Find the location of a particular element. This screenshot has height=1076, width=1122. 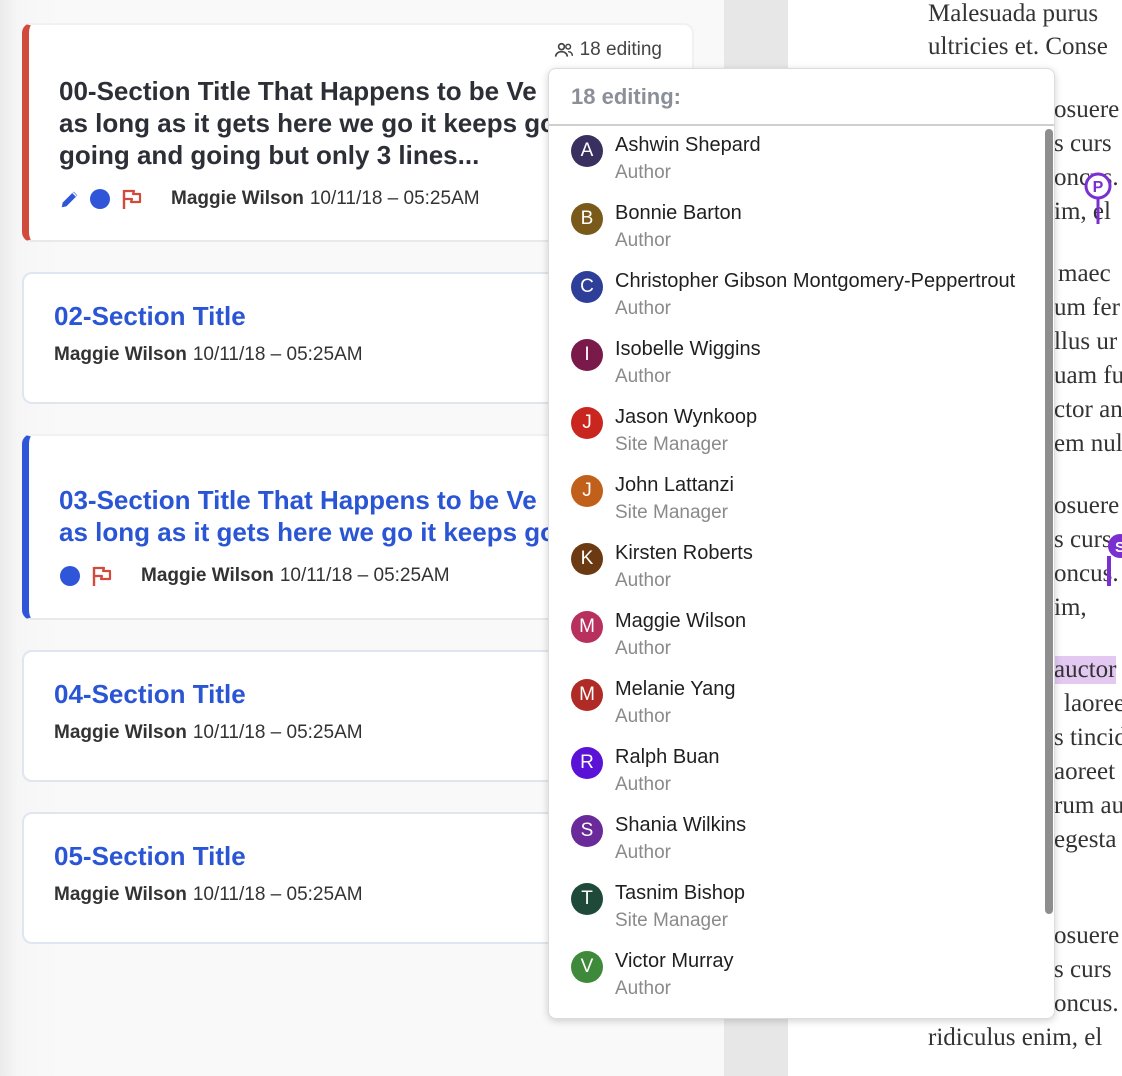

editor-name: Melanie Yang is located at coordinates (675, 689).